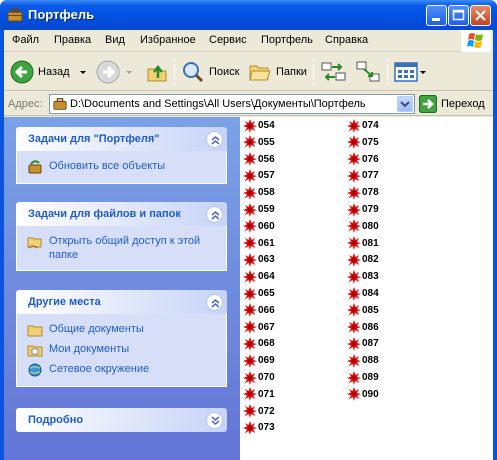 The height and width of the screenshot is (460, 497). What do you see at coordinates (108, 72) in the screenshot?
I see `forward-button` at bounding box center [108, 72].